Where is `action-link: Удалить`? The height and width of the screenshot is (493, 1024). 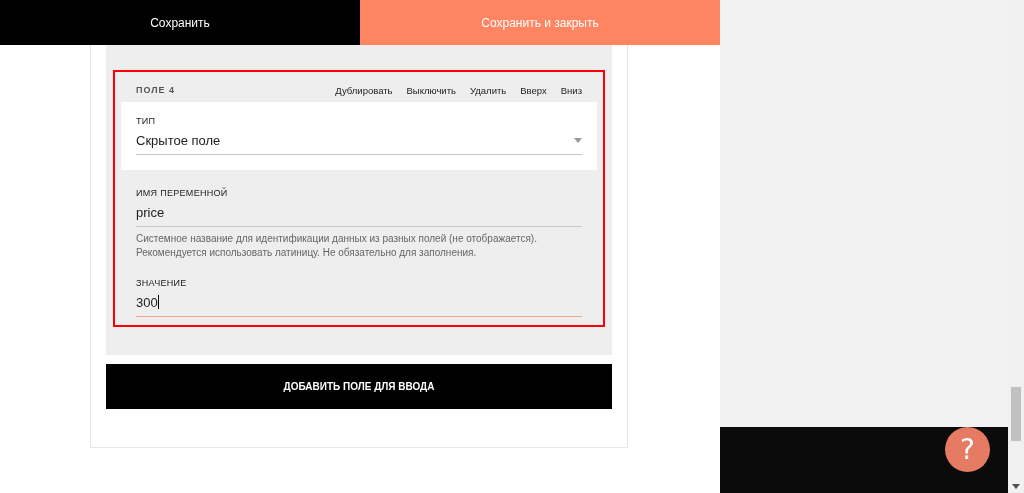 action-link: Удалить is located at coordinates (488, 90).